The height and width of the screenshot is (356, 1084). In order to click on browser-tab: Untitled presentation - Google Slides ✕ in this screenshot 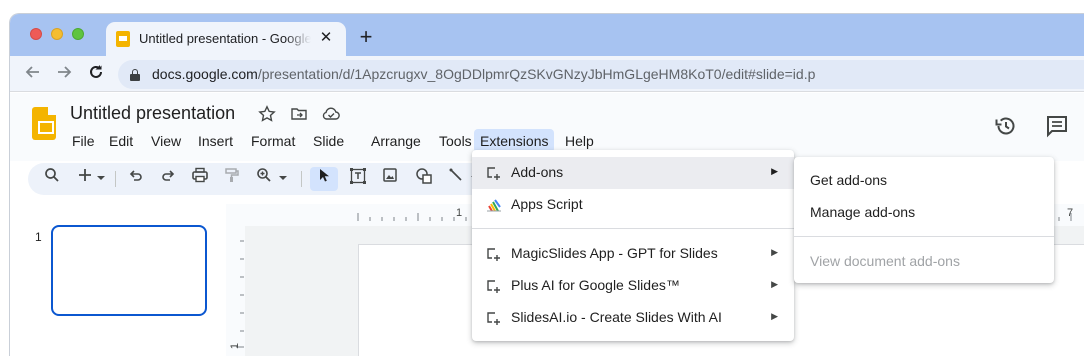, I will do `click(226, 39)`.